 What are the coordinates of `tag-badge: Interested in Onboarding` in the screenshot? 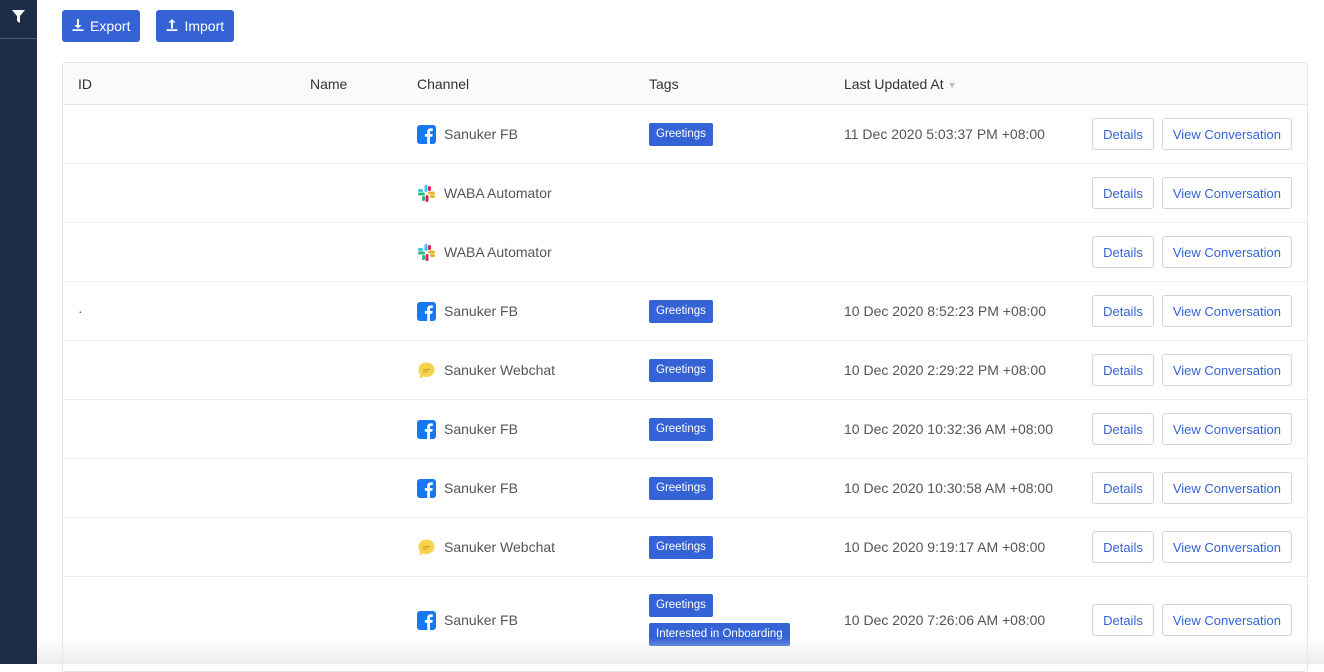 It's located at (719, 634).